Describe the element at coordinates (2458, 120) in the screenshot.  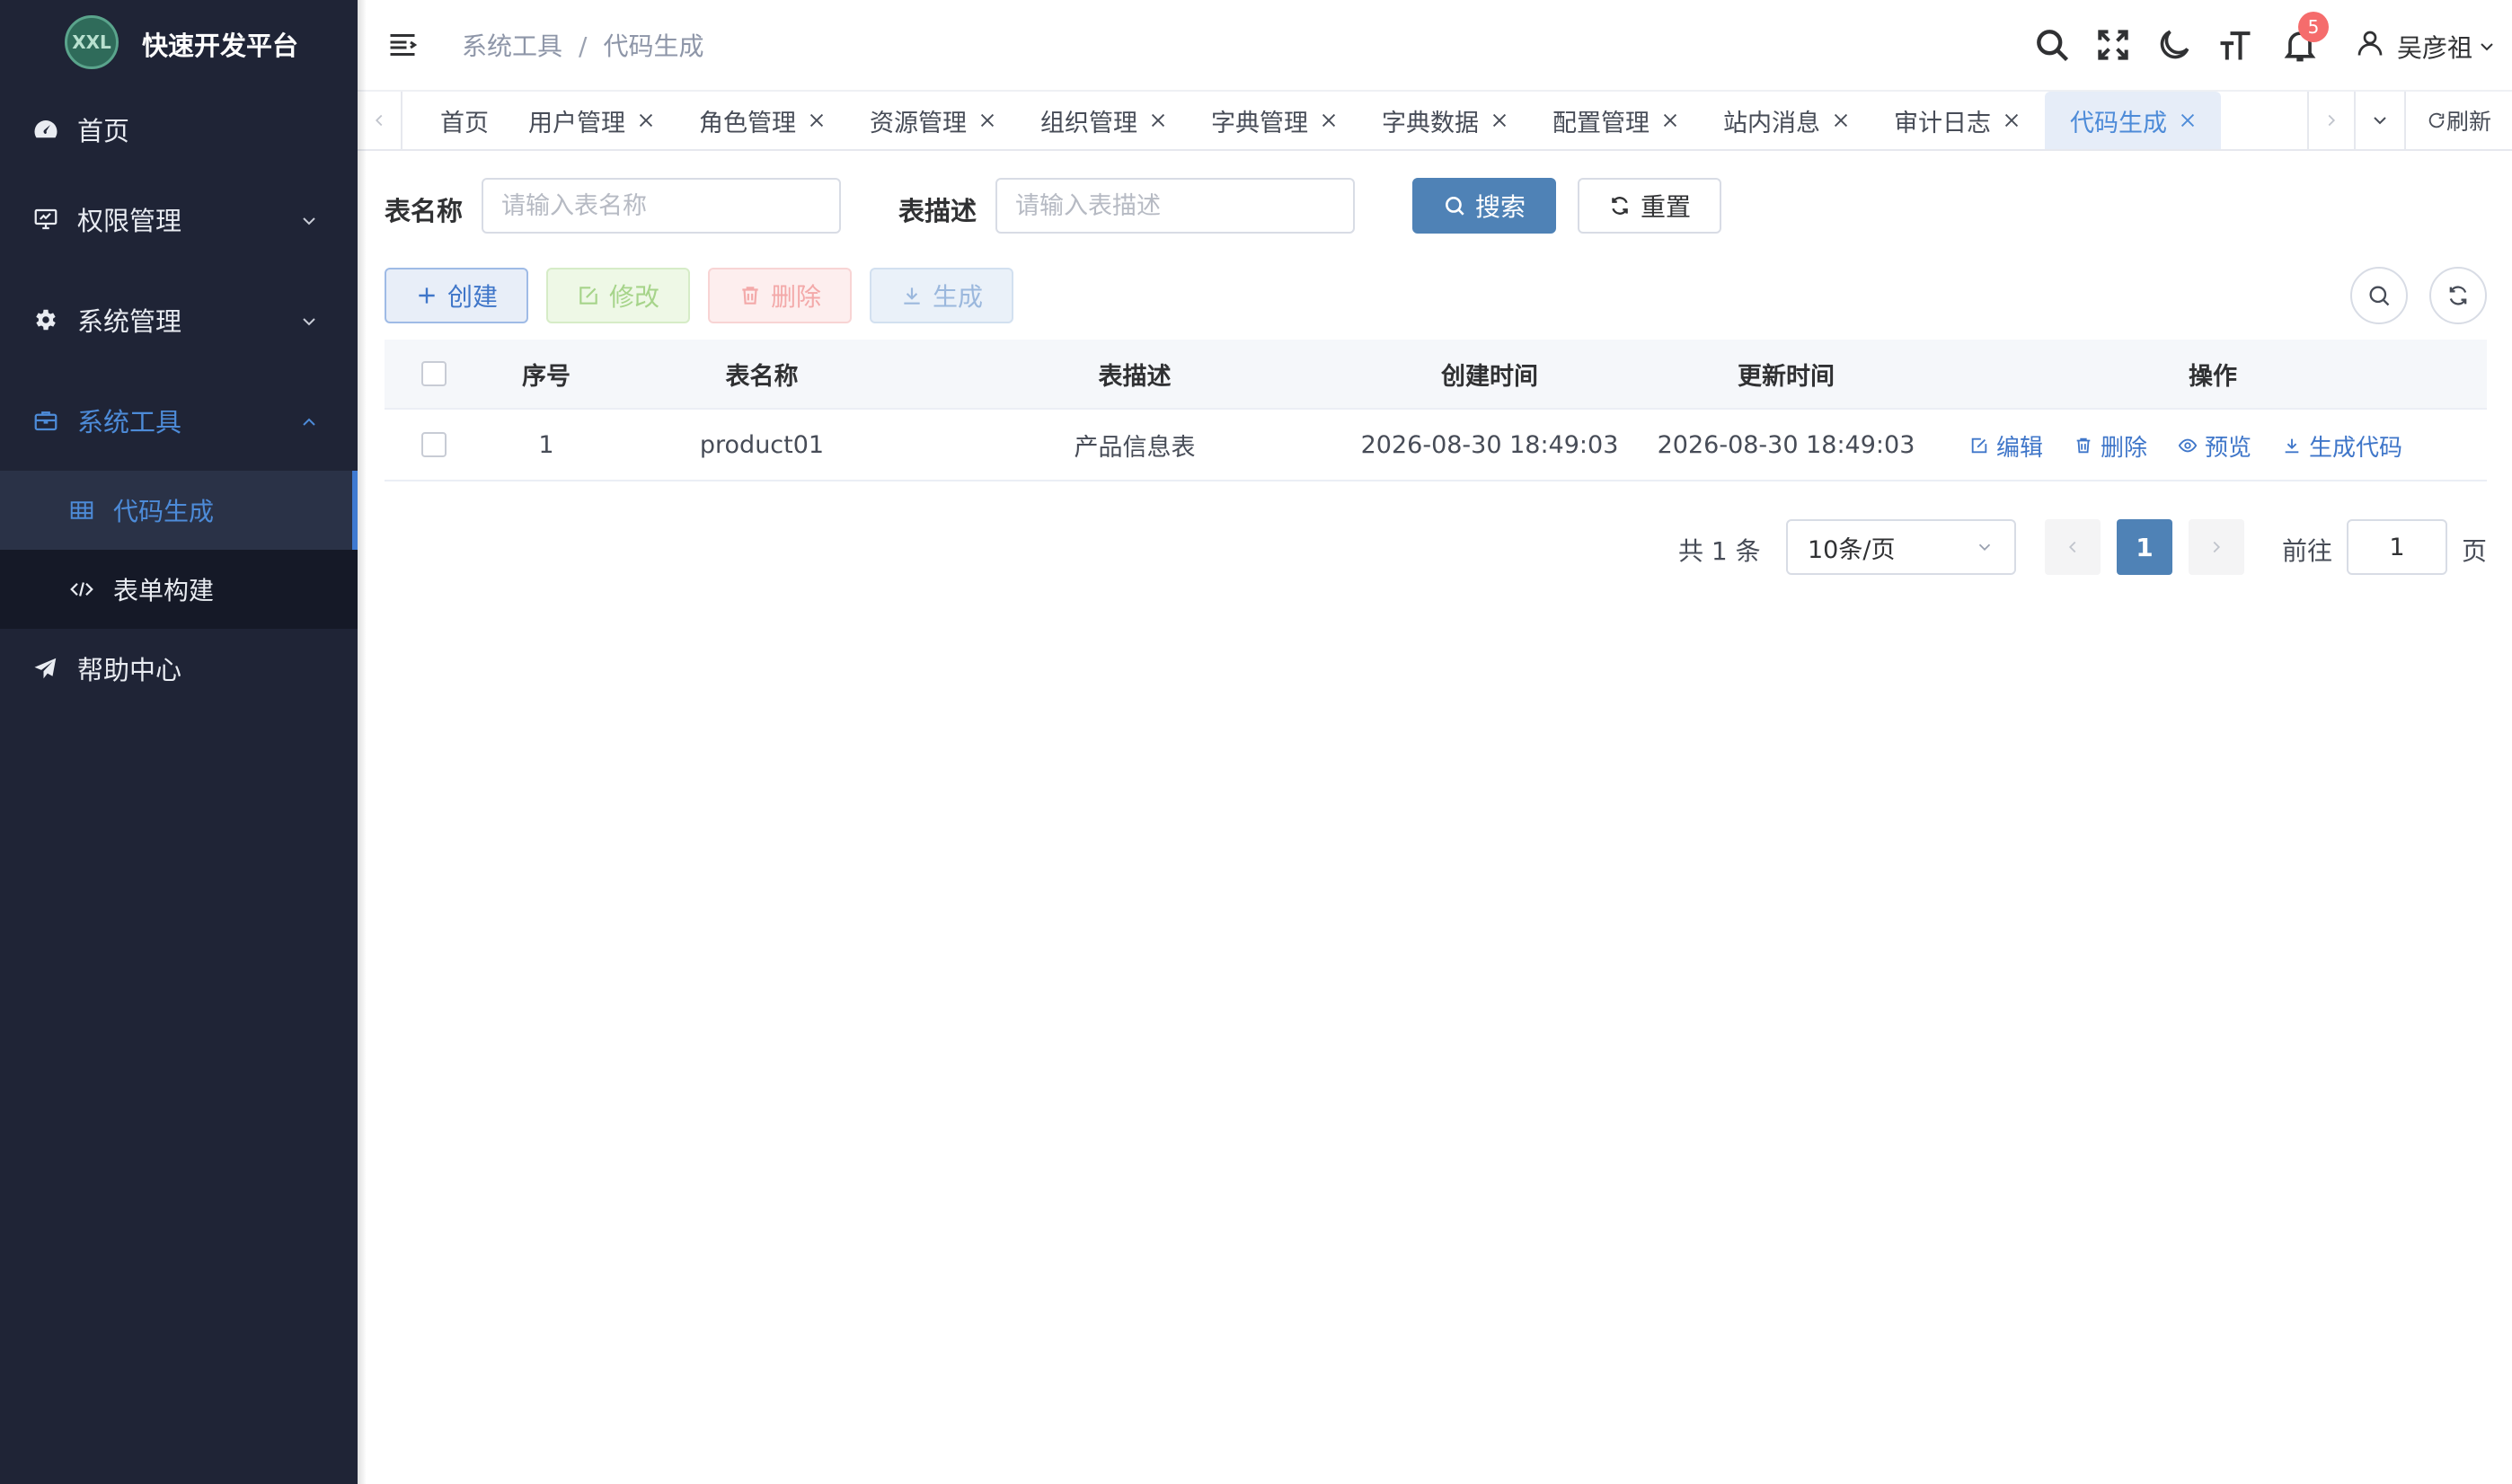
I see `refresh-tab-button: 刷新` at that location.